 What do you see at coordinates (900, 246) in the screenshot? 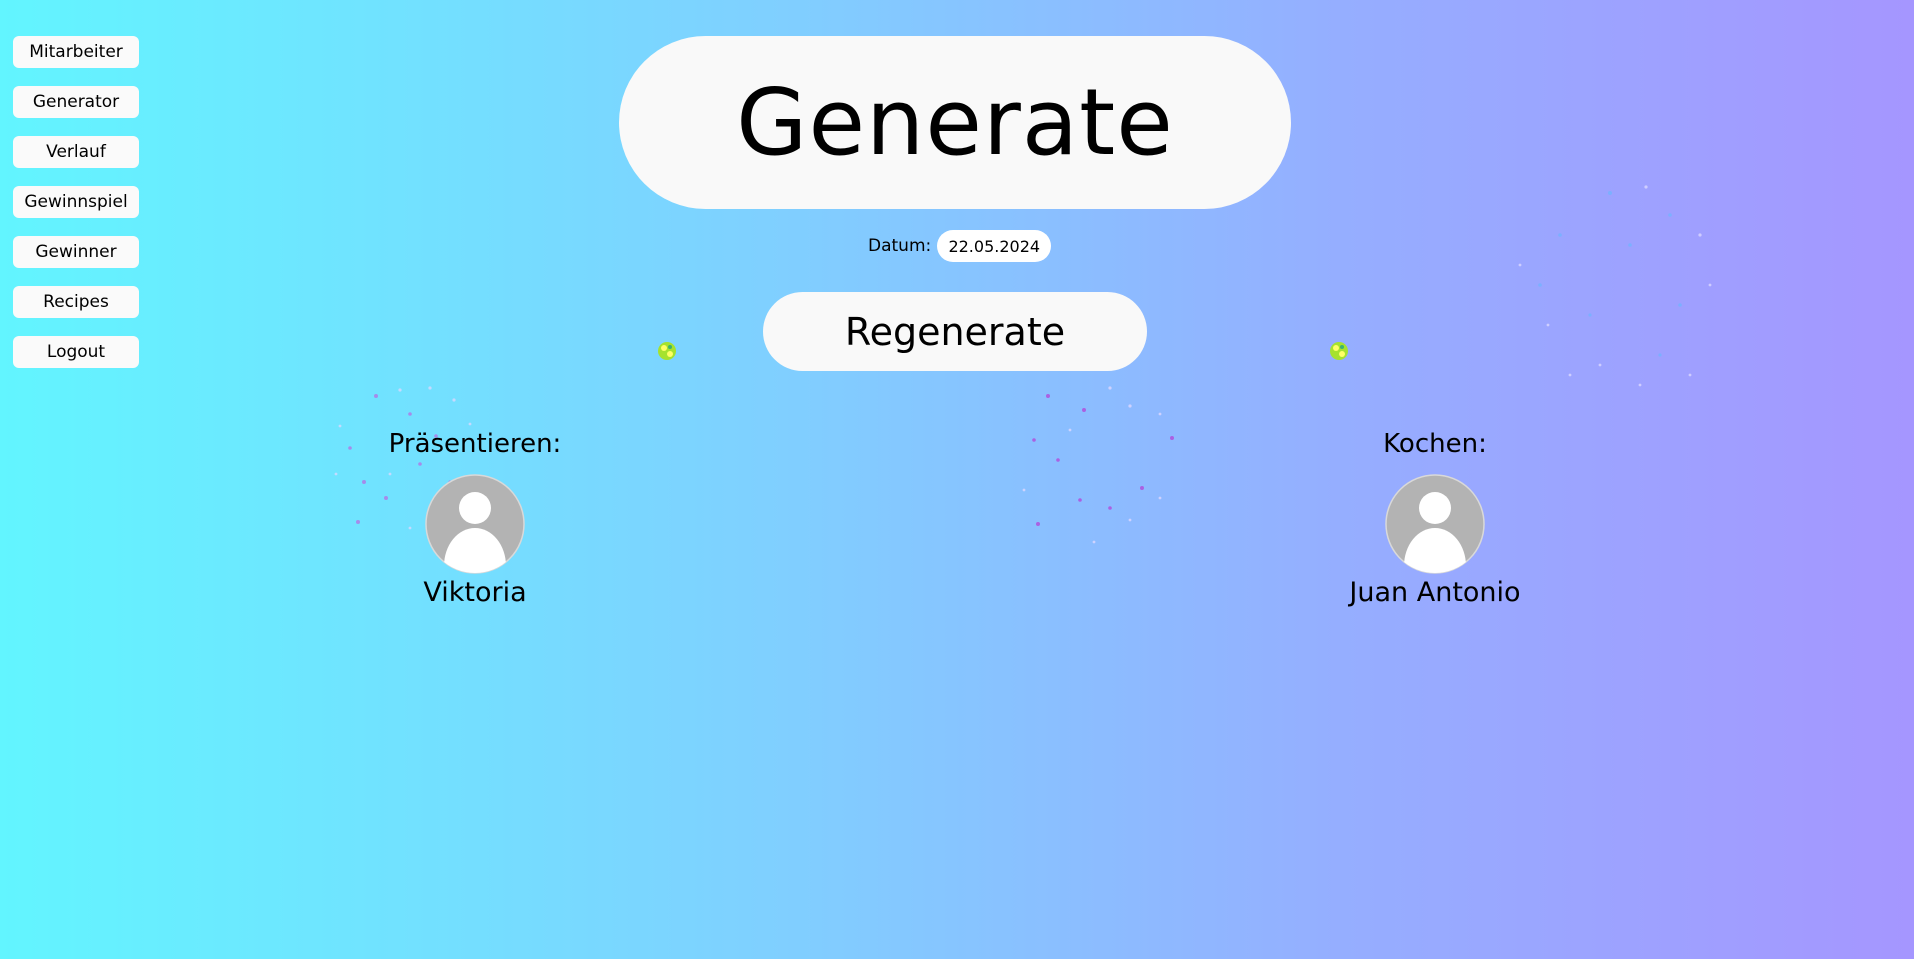
I see `date-label: Datum:` at bounding box center [900, 246].